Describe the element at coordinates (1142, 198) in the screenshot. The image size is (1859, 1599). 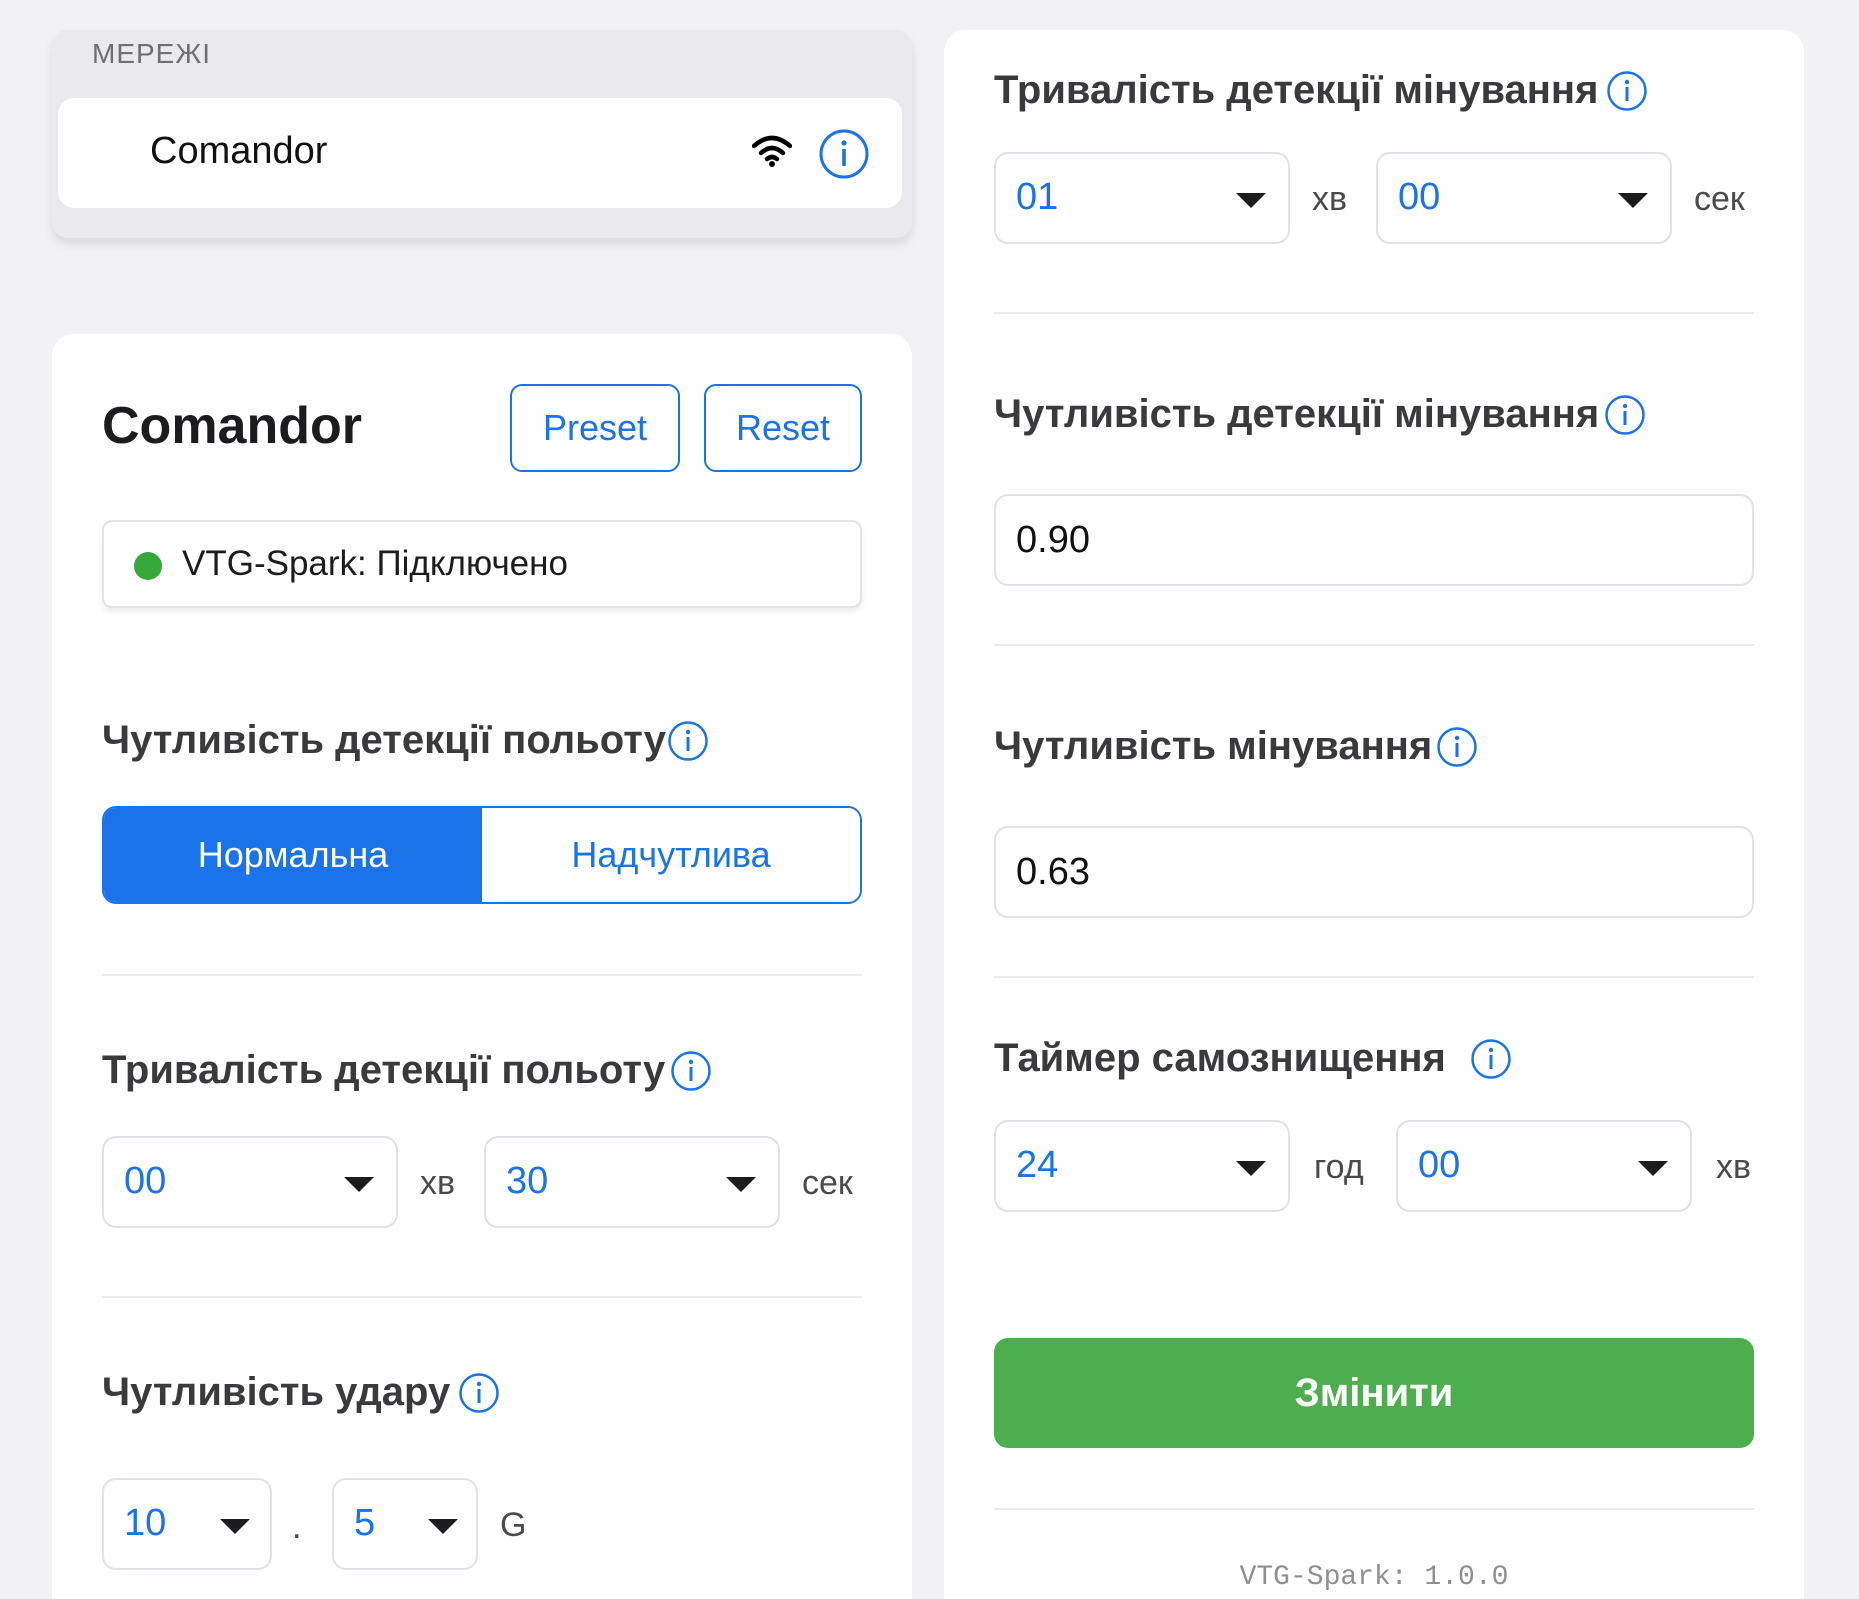
I see `mining-duration-minutes-select: 01` at that location.